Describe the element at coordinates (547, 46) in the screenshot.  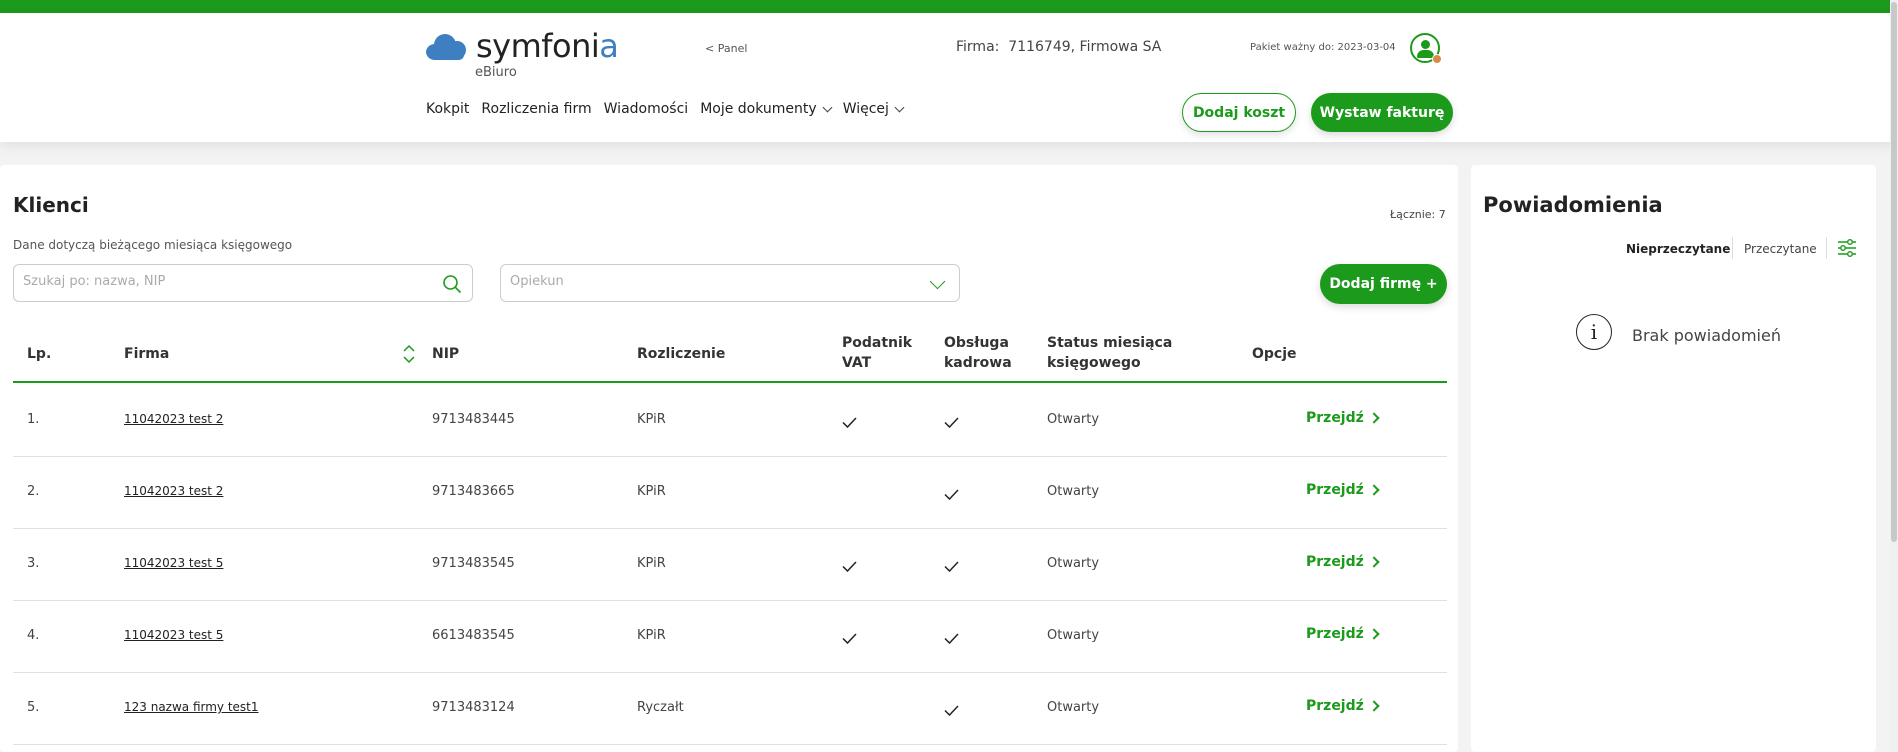
I see `logo-text: symfonia` at that location.